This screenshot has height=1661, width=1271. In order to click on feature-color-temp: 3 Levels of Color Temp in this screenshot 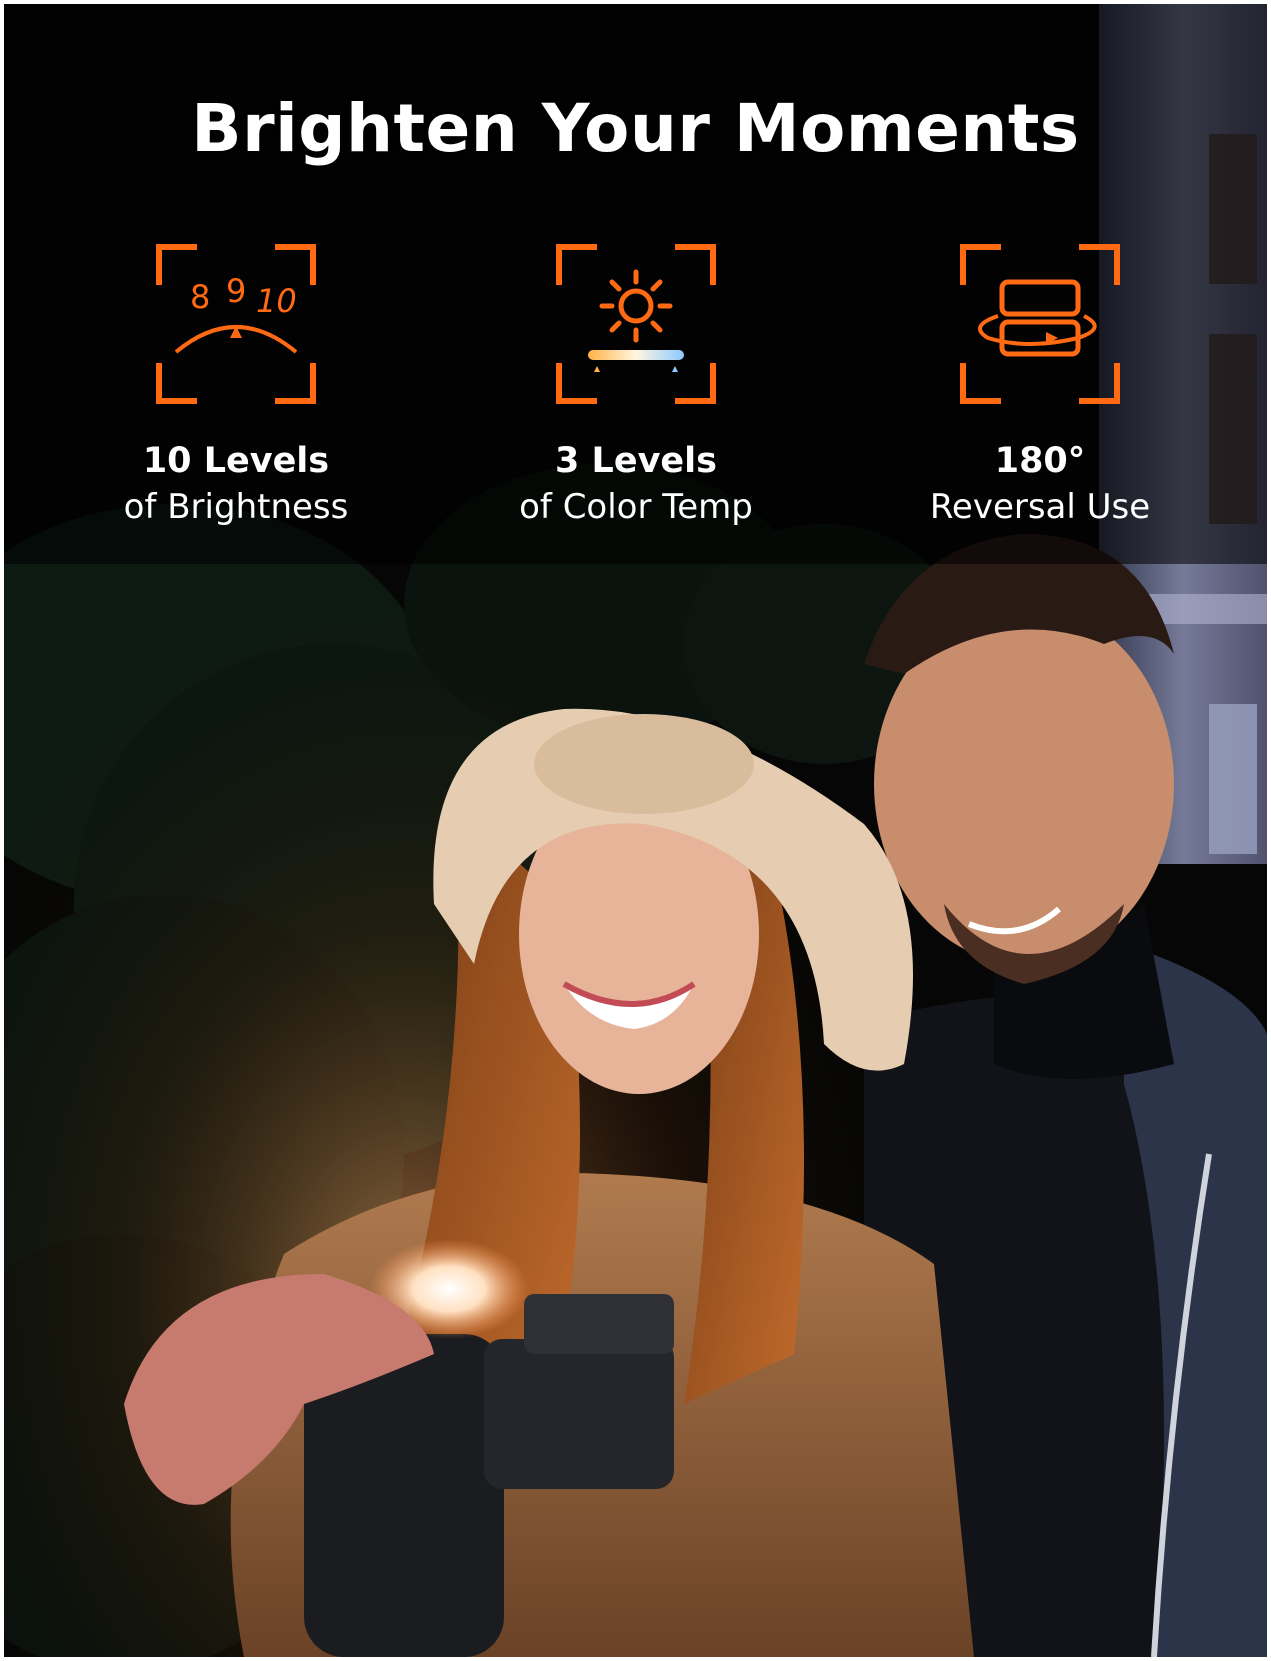, I will do `click(636, 386)`.